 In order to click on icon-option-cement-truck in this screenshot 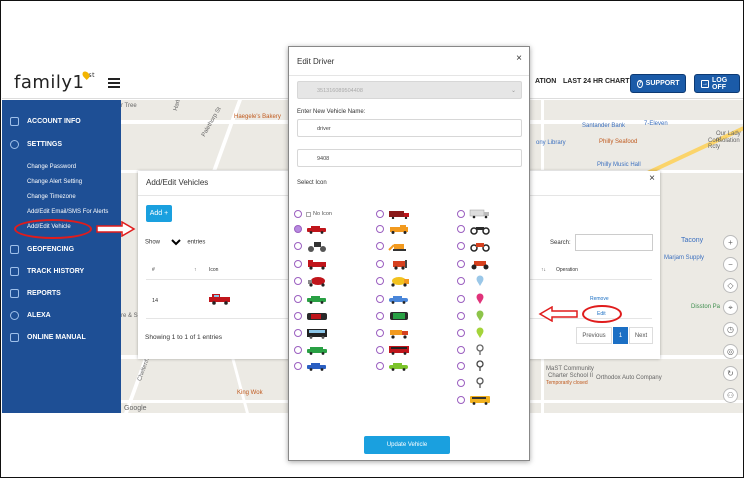, I will do `click(393, 281)`.